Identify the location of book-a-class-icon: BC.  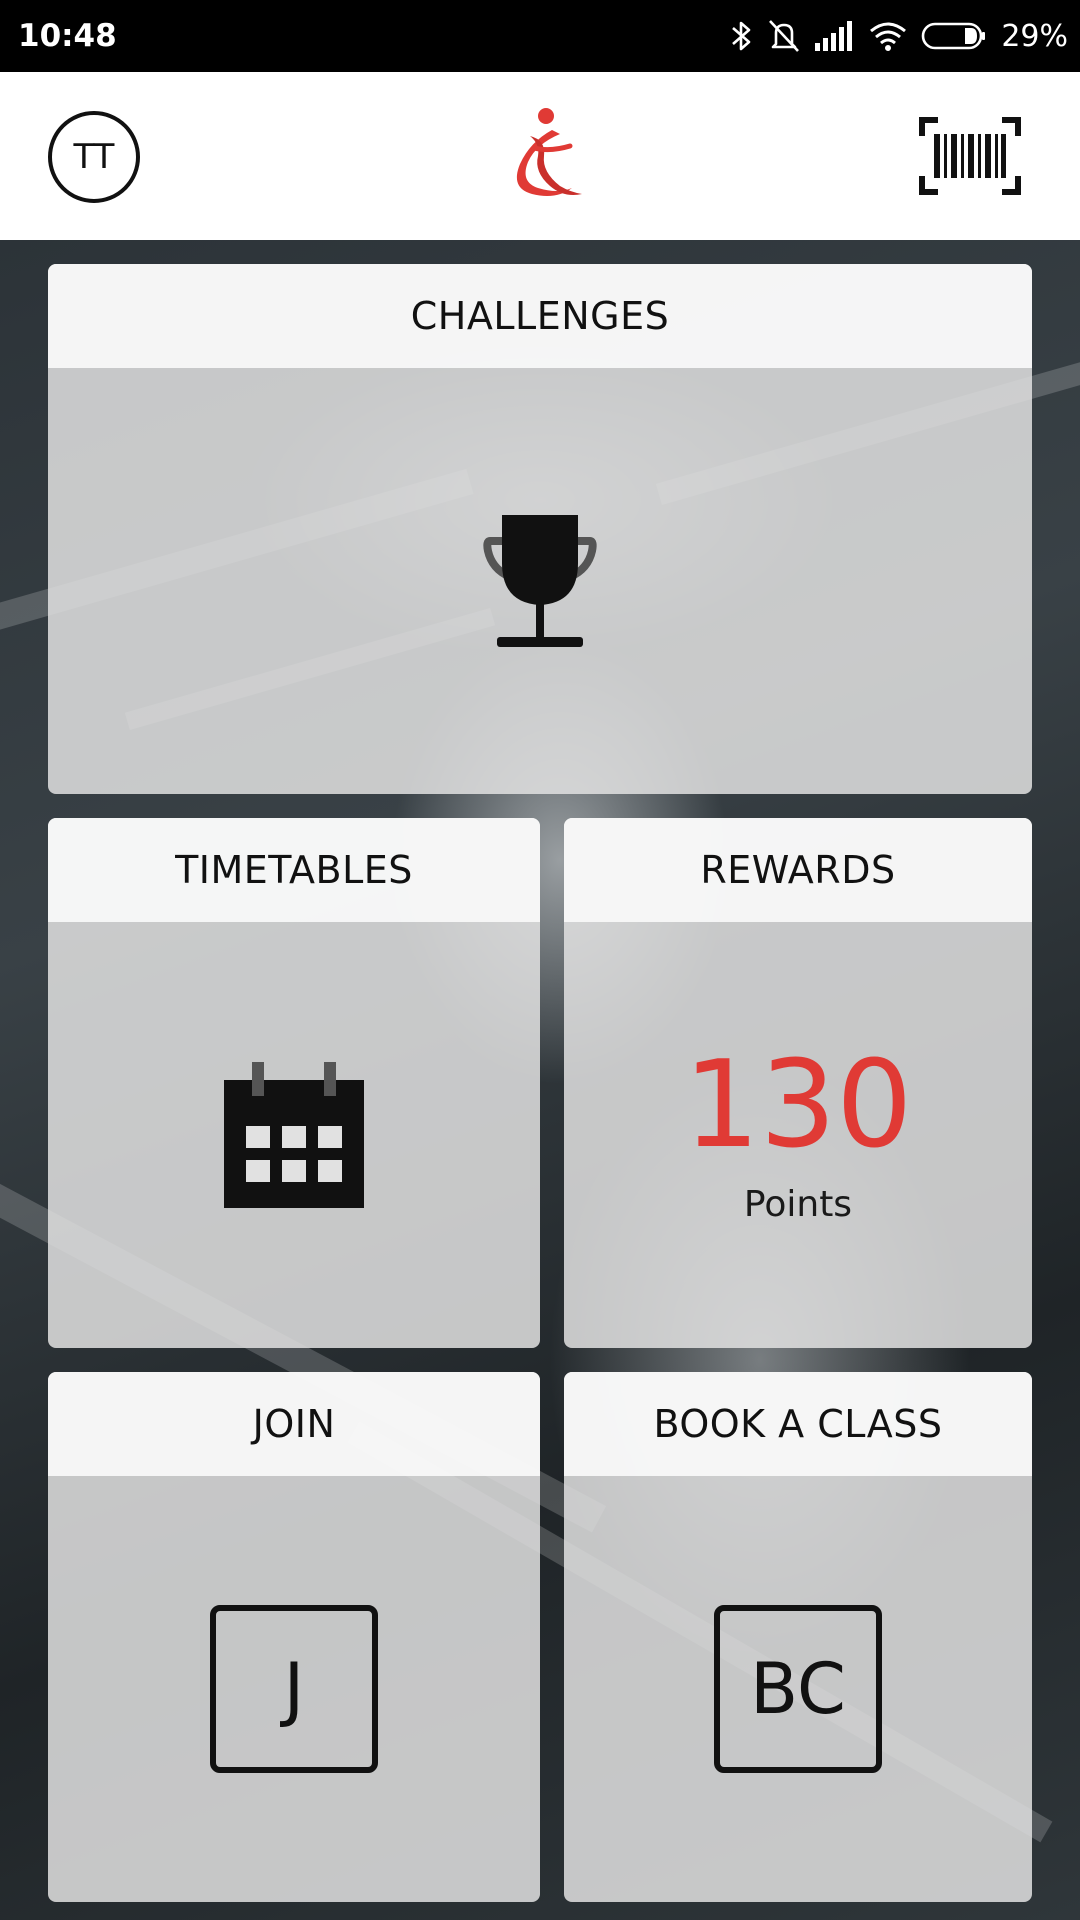
(798, 1689).